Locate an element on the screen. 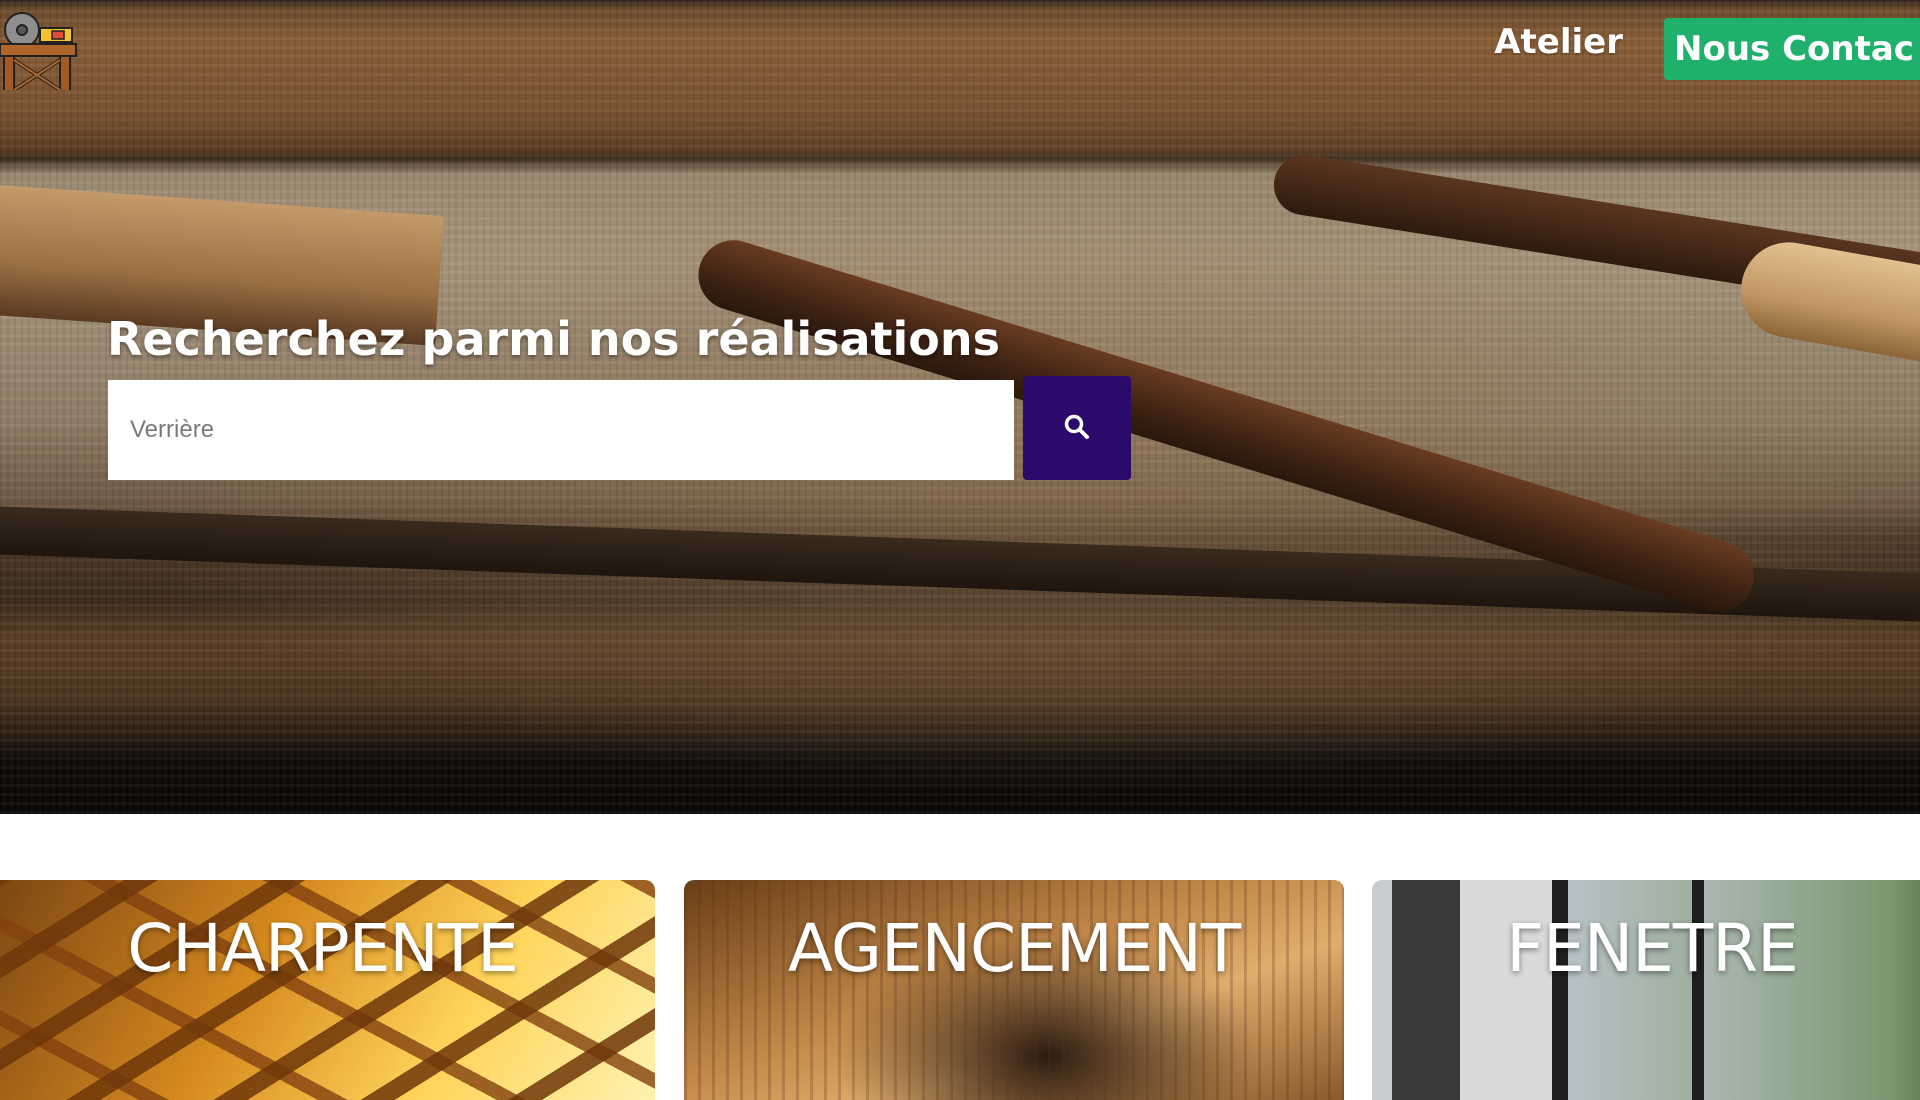 This screenshot has width=1920, height=1100. search-button is located at coordinates (1077, 428).